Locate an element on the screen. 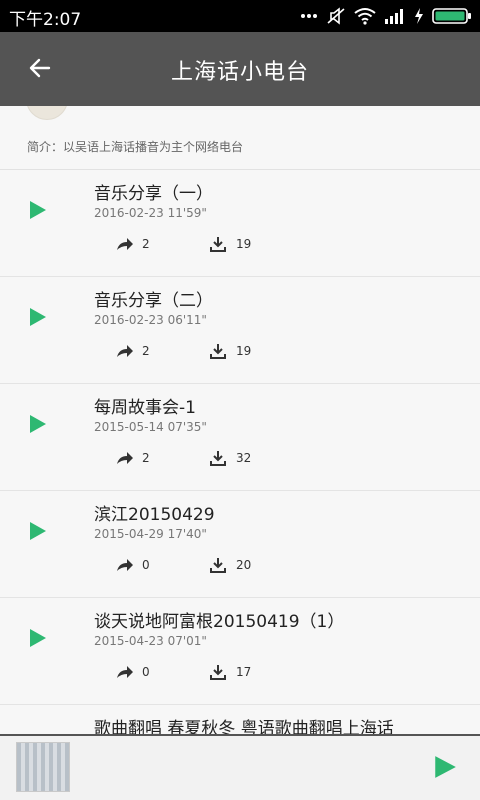 The height and width of the screenshot is (800, 480). track-item: 歌曲翻唱 春夏秋冬 粤语歌曲翻唱上海话 is located at coordinates (240, 719).